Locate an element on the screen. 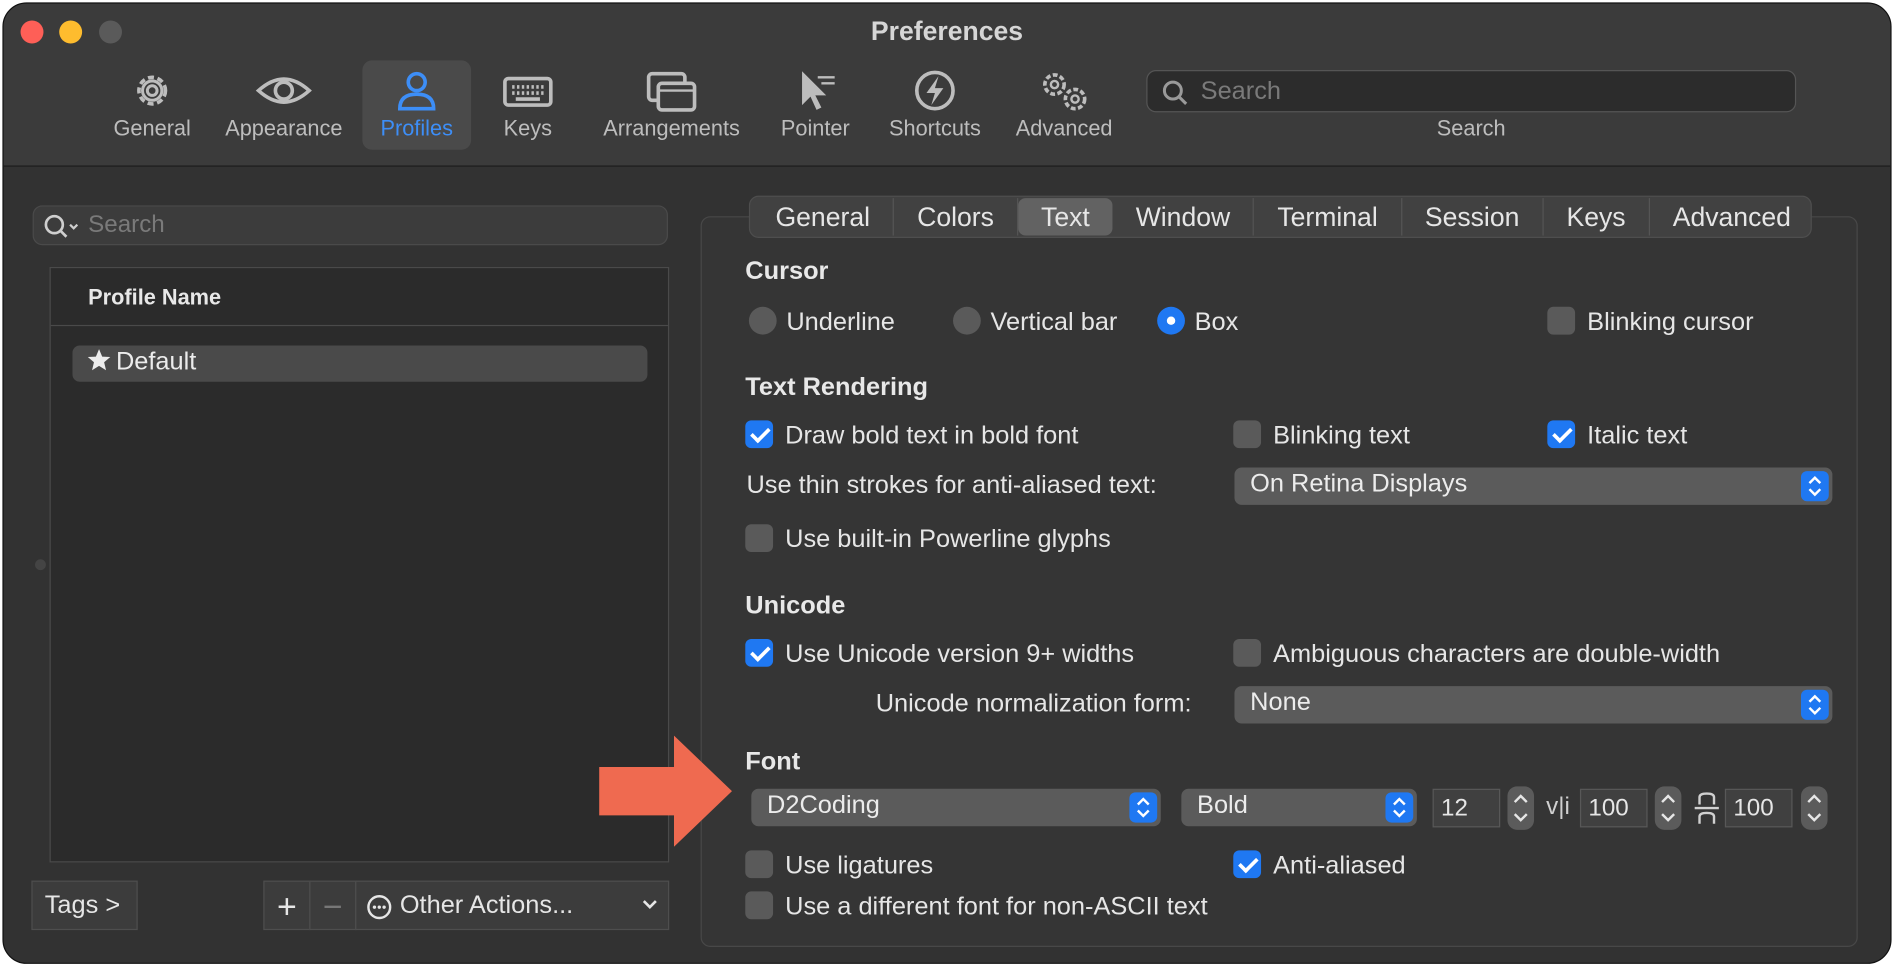  cursor-underline-label: Underline is located at coordinates (840, 322).